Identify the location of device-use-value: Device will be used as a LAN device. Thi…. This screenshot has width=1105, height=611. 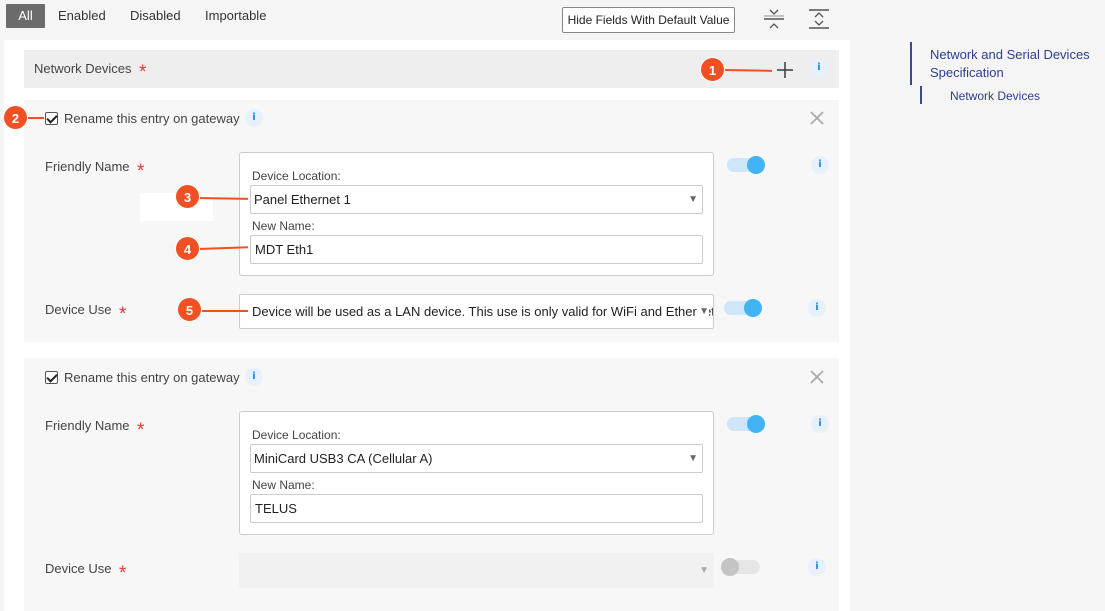
(483, 311).